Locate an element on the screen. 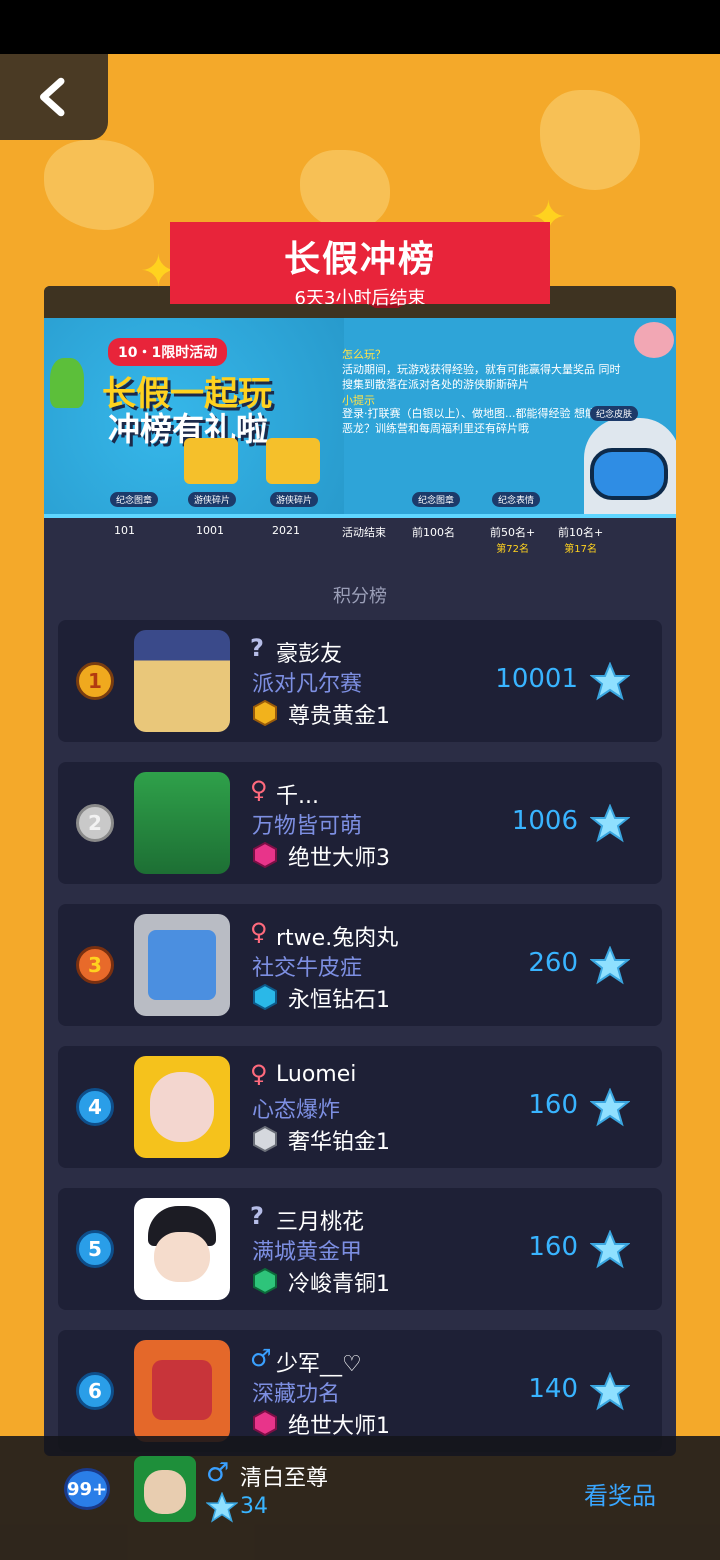  leaderboard-row: 2 ♀ 千... 万物皆可萌 绝世大师3 1006 is located at coordinates (360, 823).